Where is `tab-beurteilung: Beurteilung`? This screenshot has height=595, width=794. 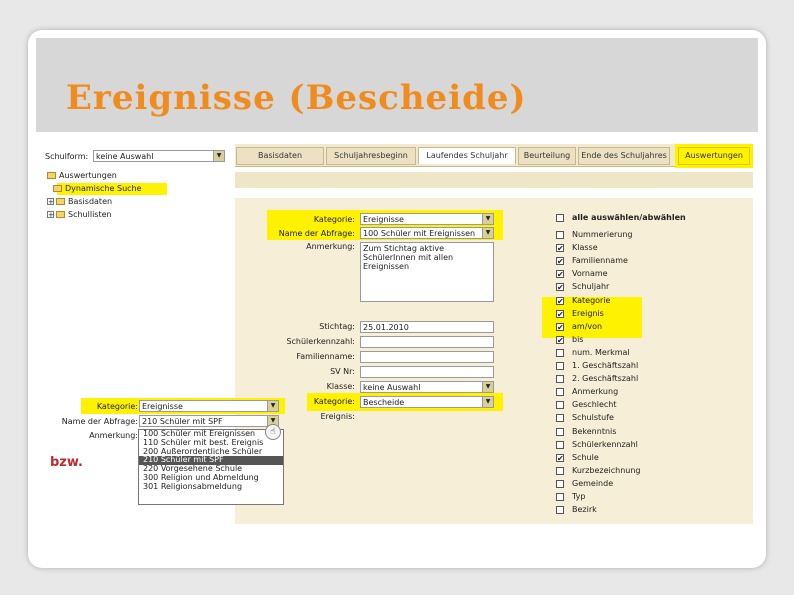
tab-beurteilung: Beurteilung is located at coordinates (547, 156).